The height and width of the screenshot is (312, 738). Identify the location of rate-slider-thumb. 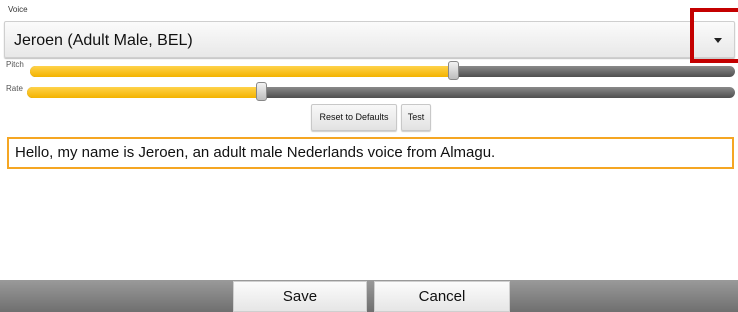
(261, 91).